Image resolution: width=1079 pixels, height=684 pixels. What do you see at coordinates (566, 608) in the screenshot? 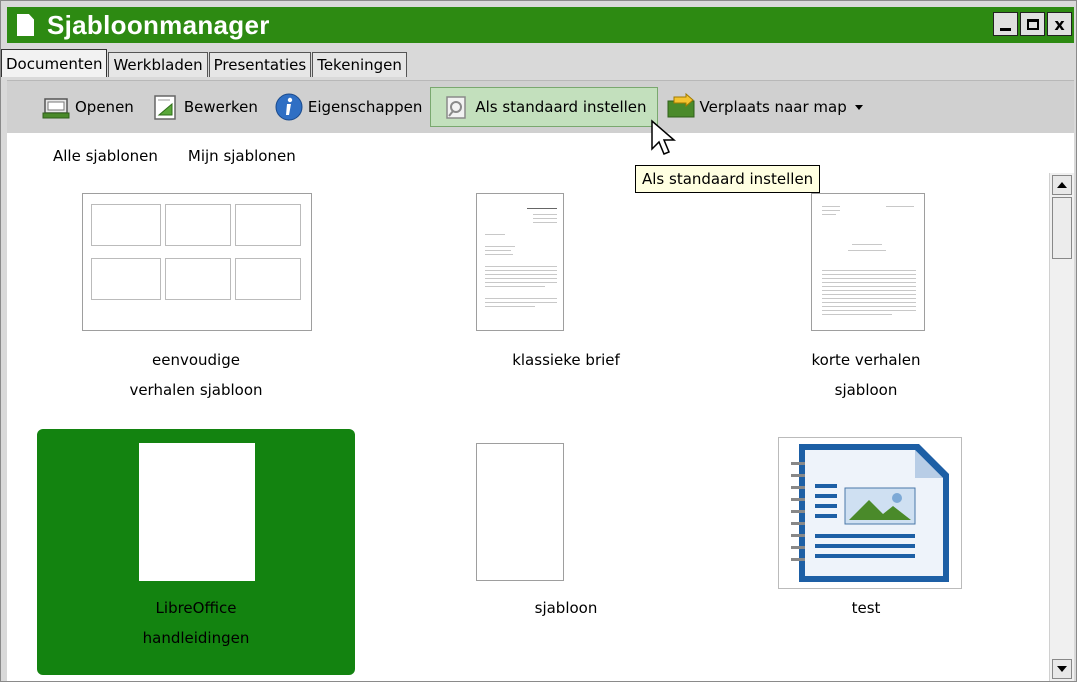
I see `template-name: sjabloon` at bounding box center [566, 608].